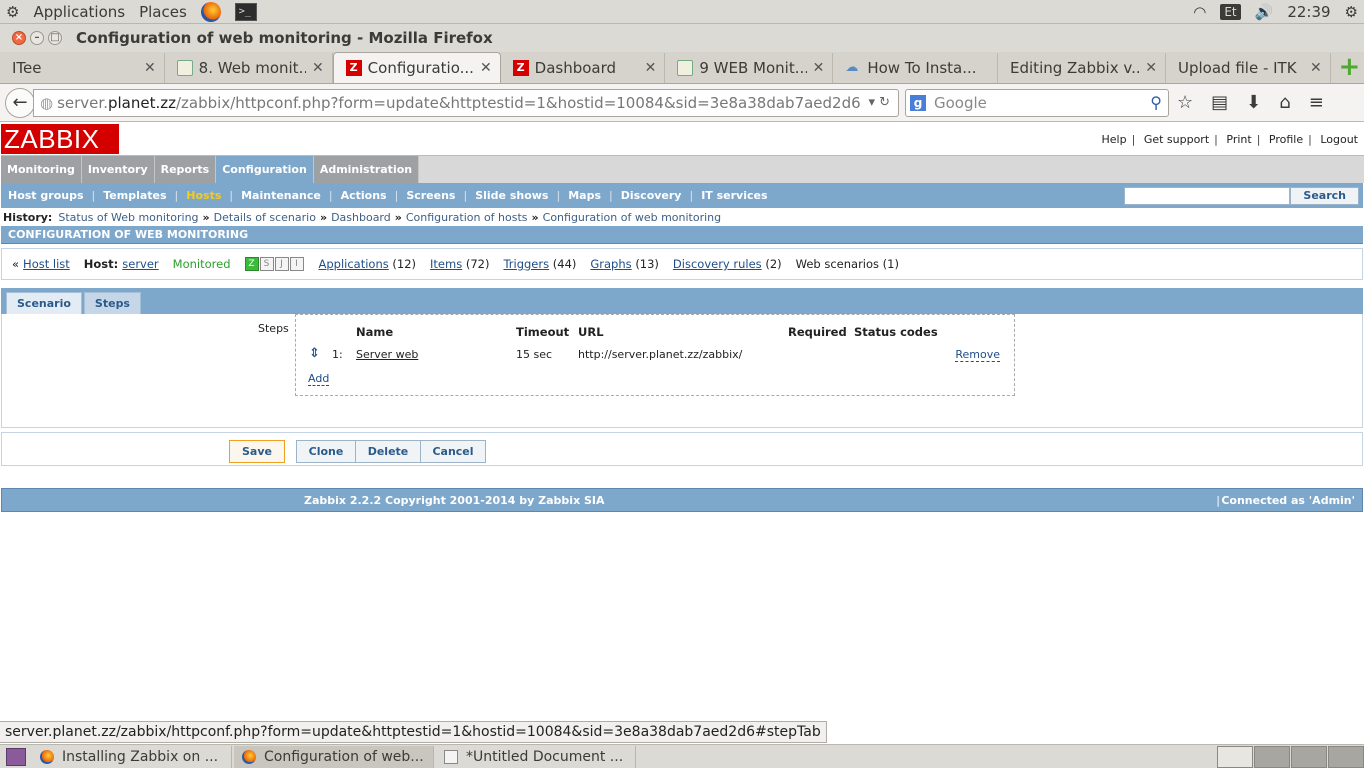 The height and width of the screenshot is (768, 1364). I want to click on bookmark-star-icon: ☆, so click(1185, 102).